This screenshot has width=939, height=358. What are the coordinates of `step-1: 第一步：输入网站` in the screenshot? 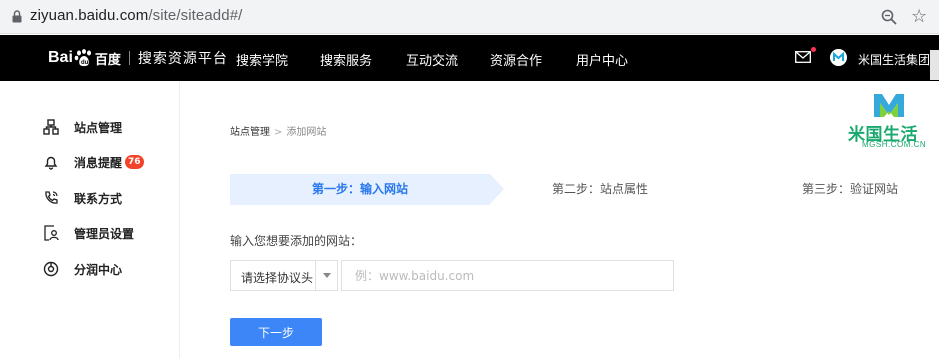 It's located at (360, 189).